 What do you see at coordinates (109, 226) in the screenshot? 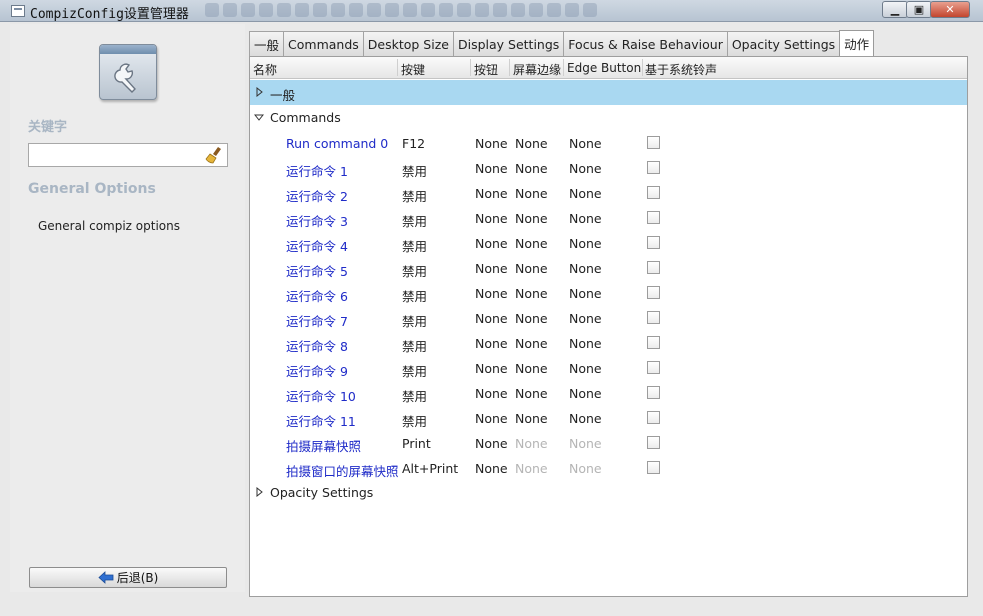
I see `section-item-general: General compiz options` at bounding box center [109, 226].